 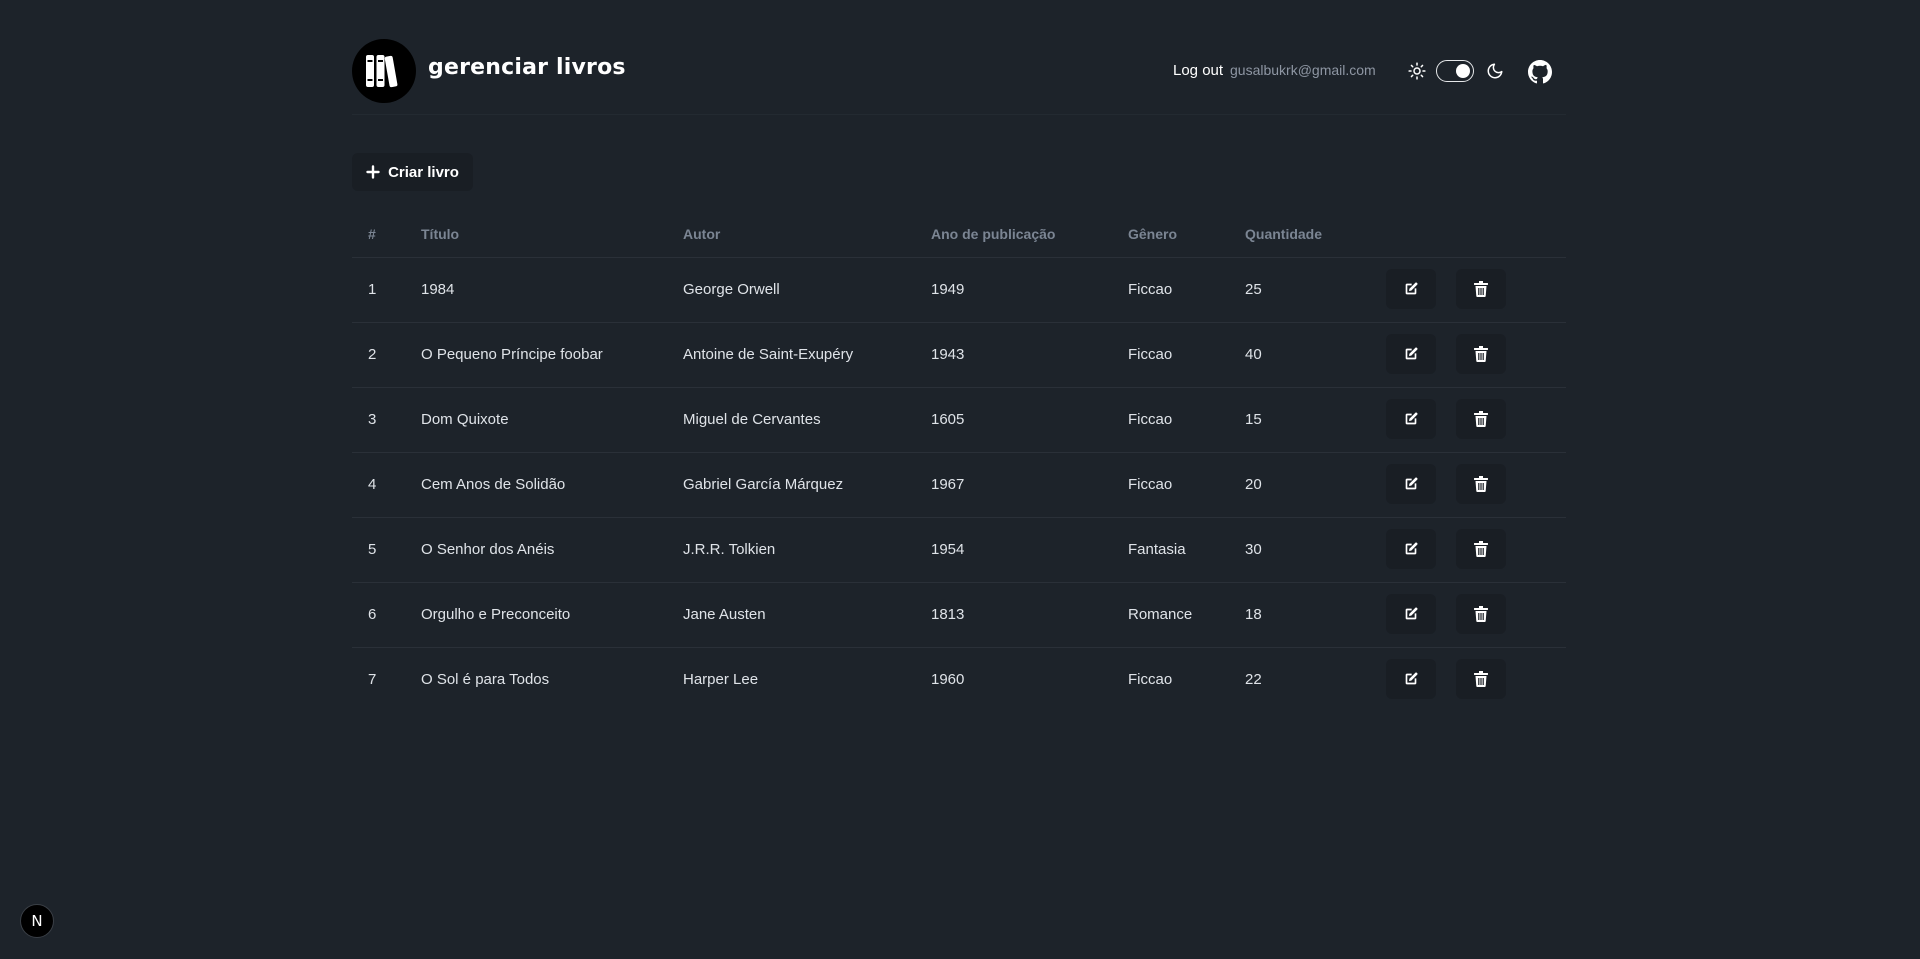 I want to click on column-header-quantity: Quantidade, so click(x=1284, y=234).